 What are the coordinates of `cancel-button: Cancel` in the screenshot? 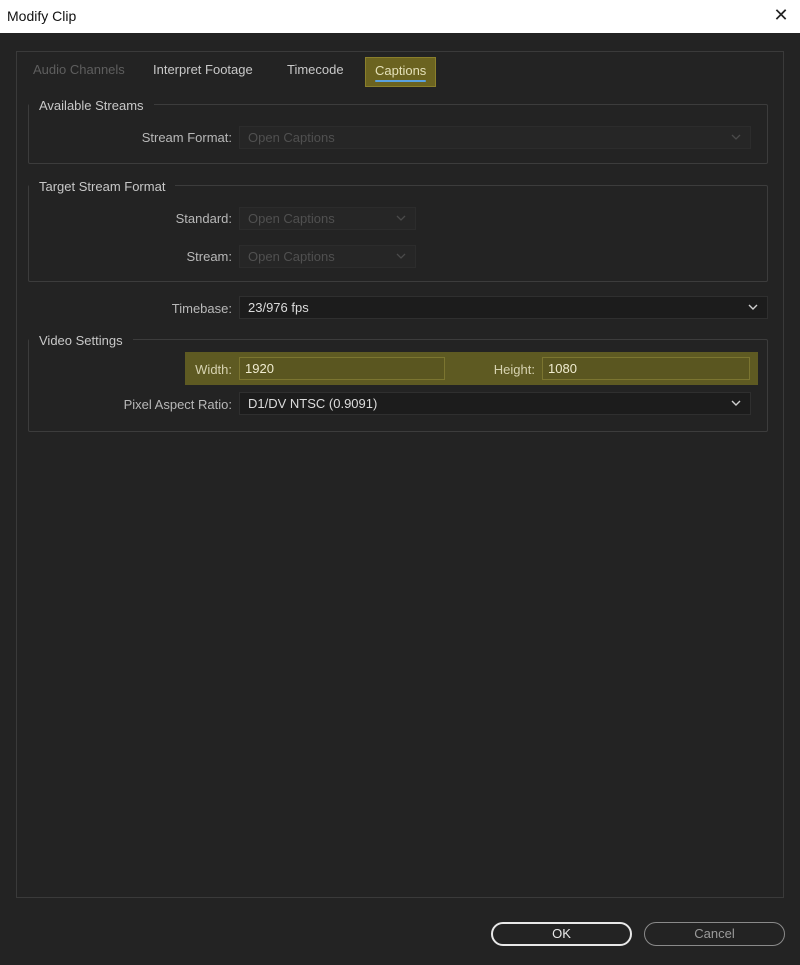 It's located at (714, 934).